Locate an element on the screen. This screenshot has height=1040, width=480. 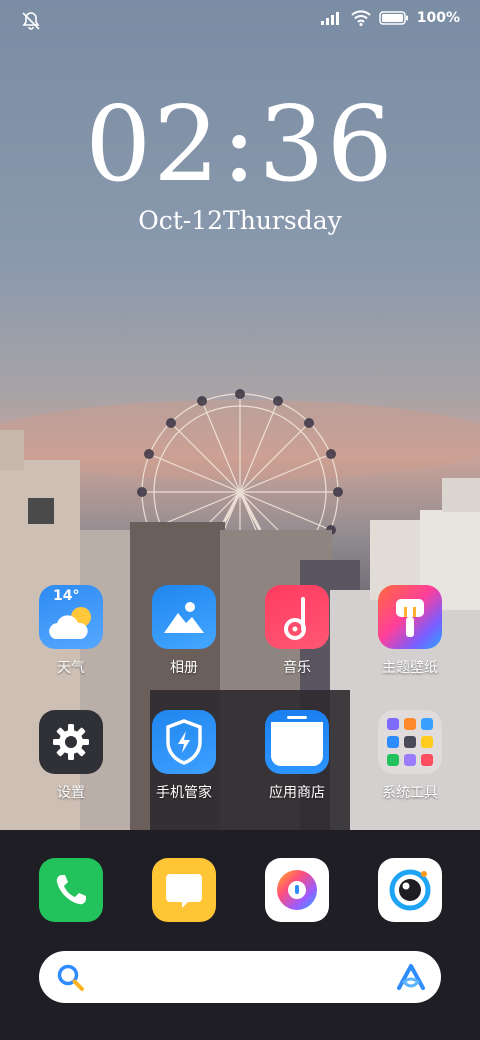
app-label: 设置 is located at coordinates (71, 793).